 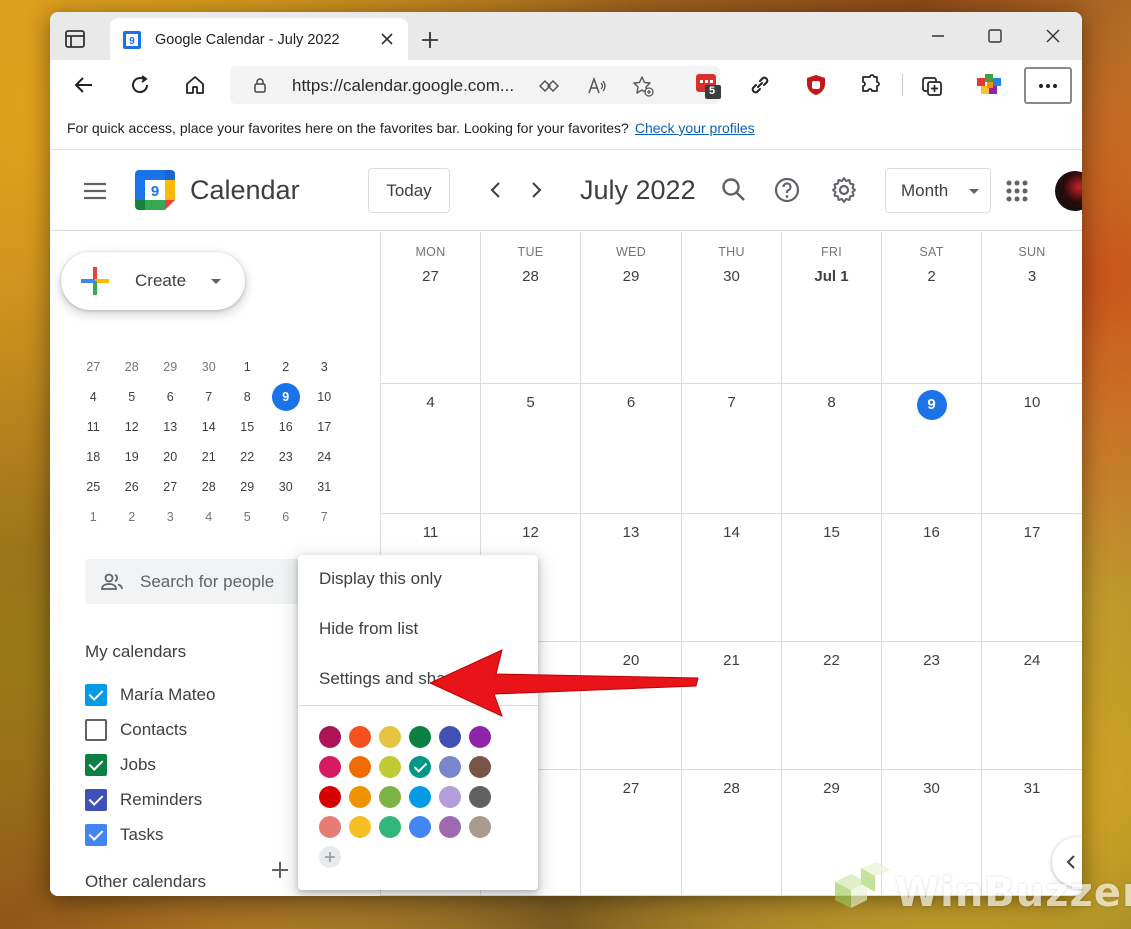 What do you see at coordinates (731, 402) in the screenshot?
I see `day-number: 7` at bounding box center [731, 402].